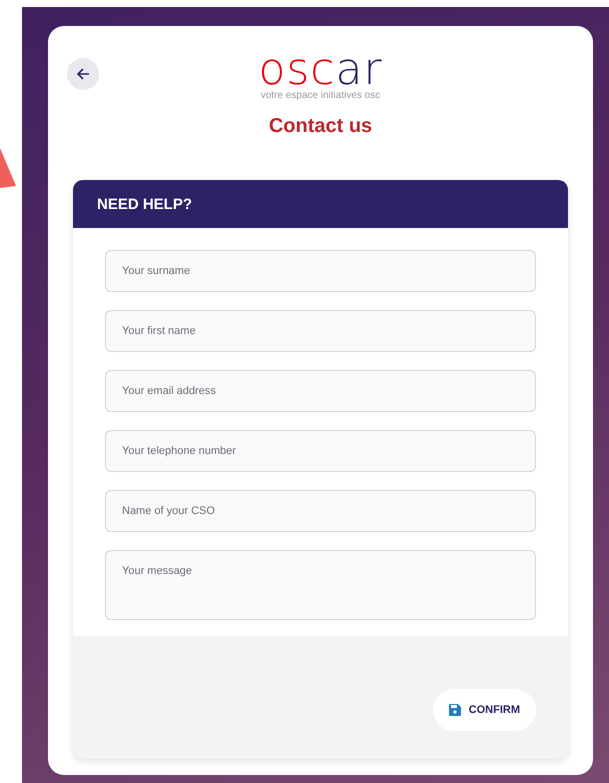 The width and height of the screenshot is (609, 783). What do you see at coordinates (320, 126) in the screenshot?
I see `page-title: Contact us` at bounding box center [320, 126].